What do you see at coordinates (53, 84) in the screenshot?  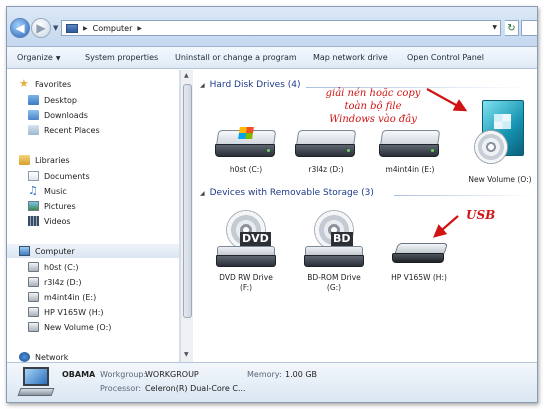 I see `nav-label: Favorites` at bounding box center [53, 84].